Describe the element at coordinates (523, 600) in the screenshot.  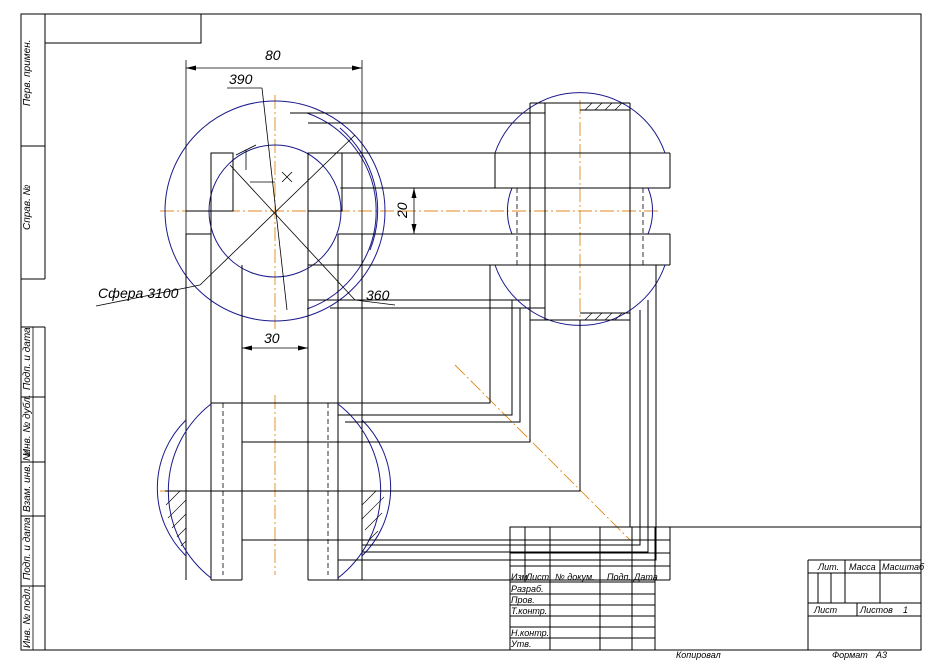
I see `tb-prov: Пров.` at that location.